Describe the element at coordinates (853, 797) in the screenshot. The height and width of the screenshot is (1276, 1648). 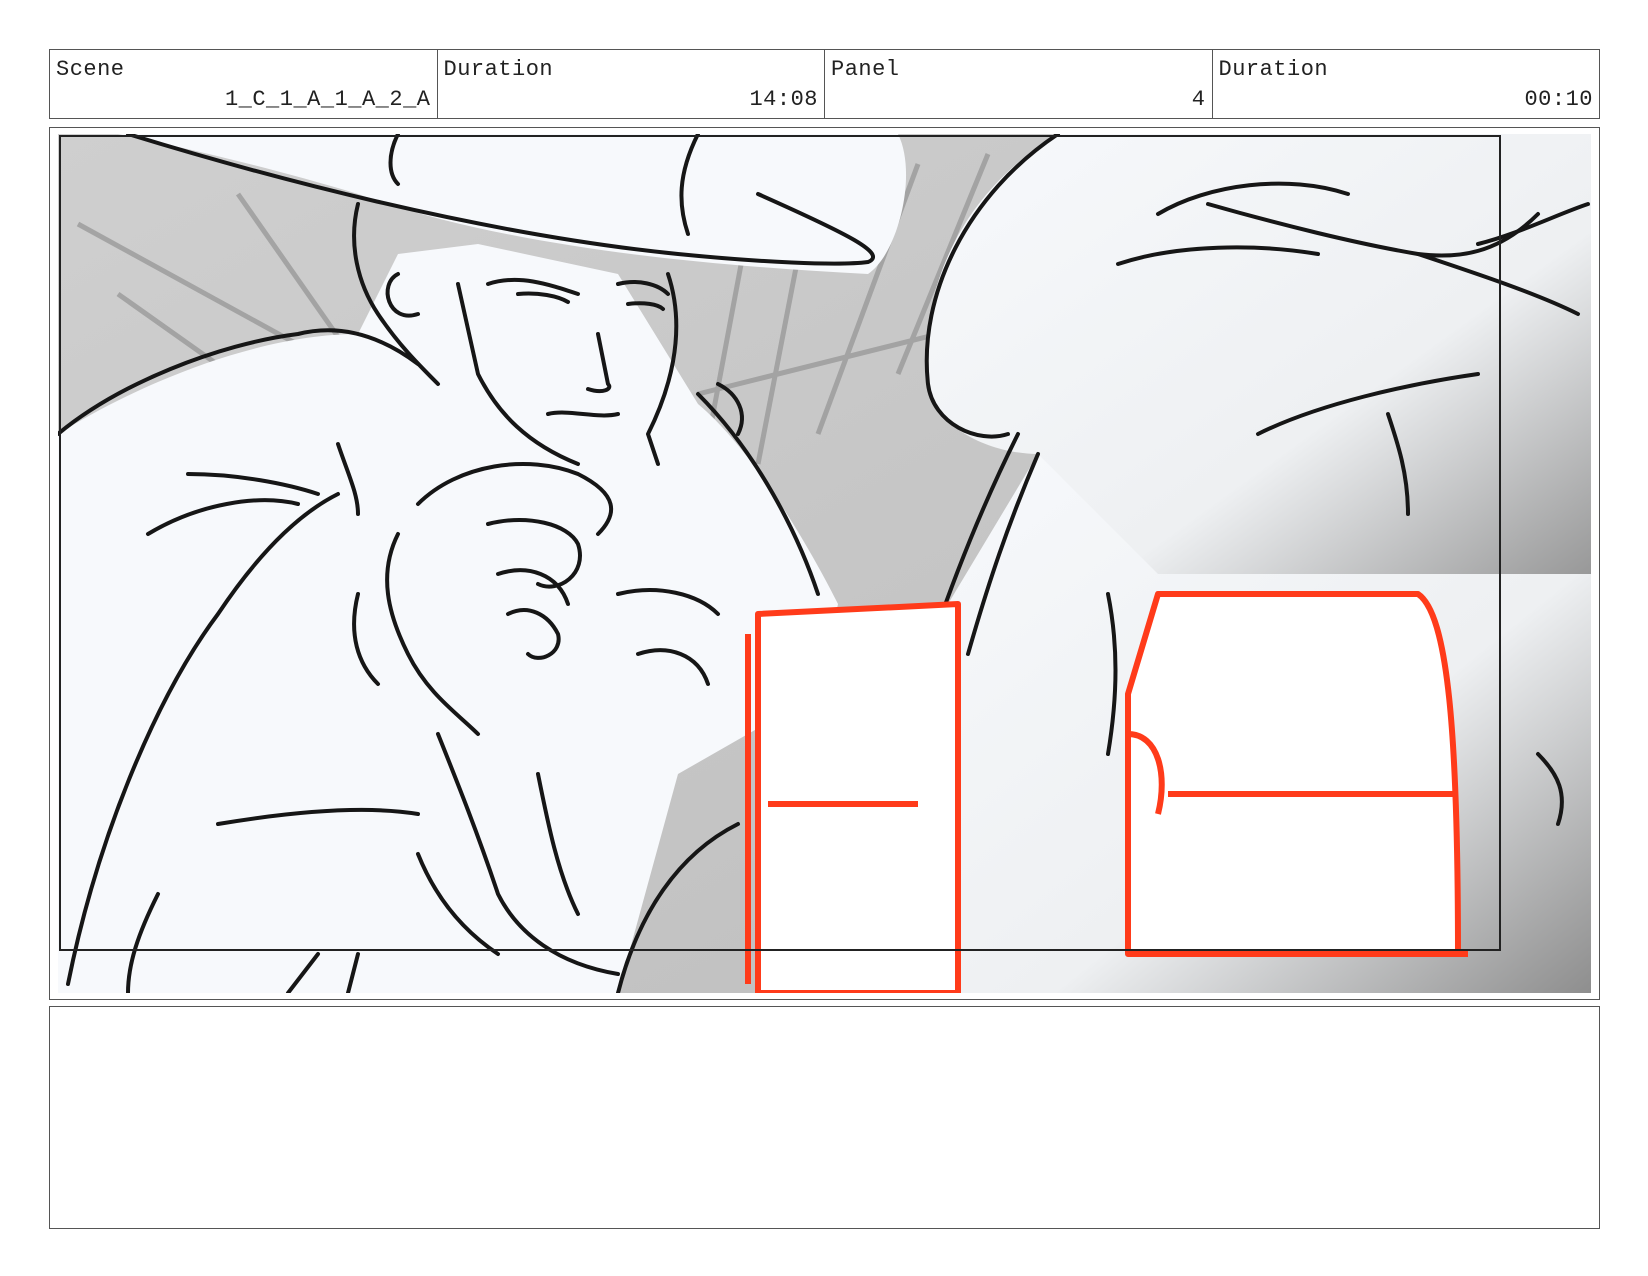
I see `red-box-left` at that location.